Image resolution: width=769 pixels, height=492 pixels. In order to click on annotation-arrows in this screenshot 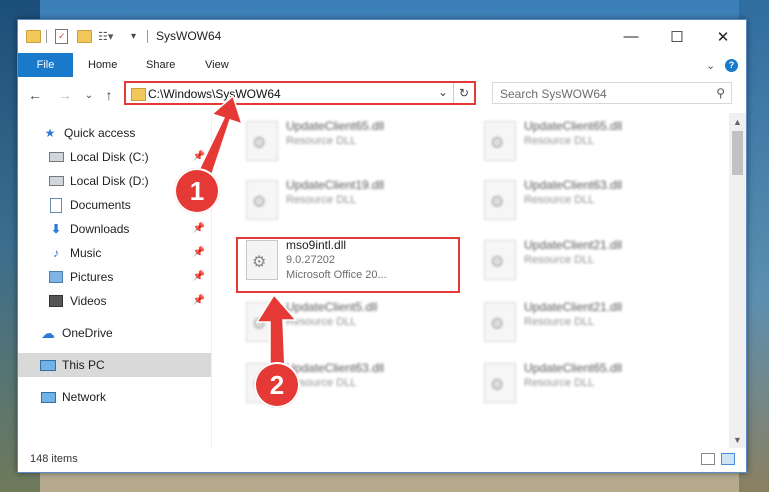, I will do `click(246, 232)`.